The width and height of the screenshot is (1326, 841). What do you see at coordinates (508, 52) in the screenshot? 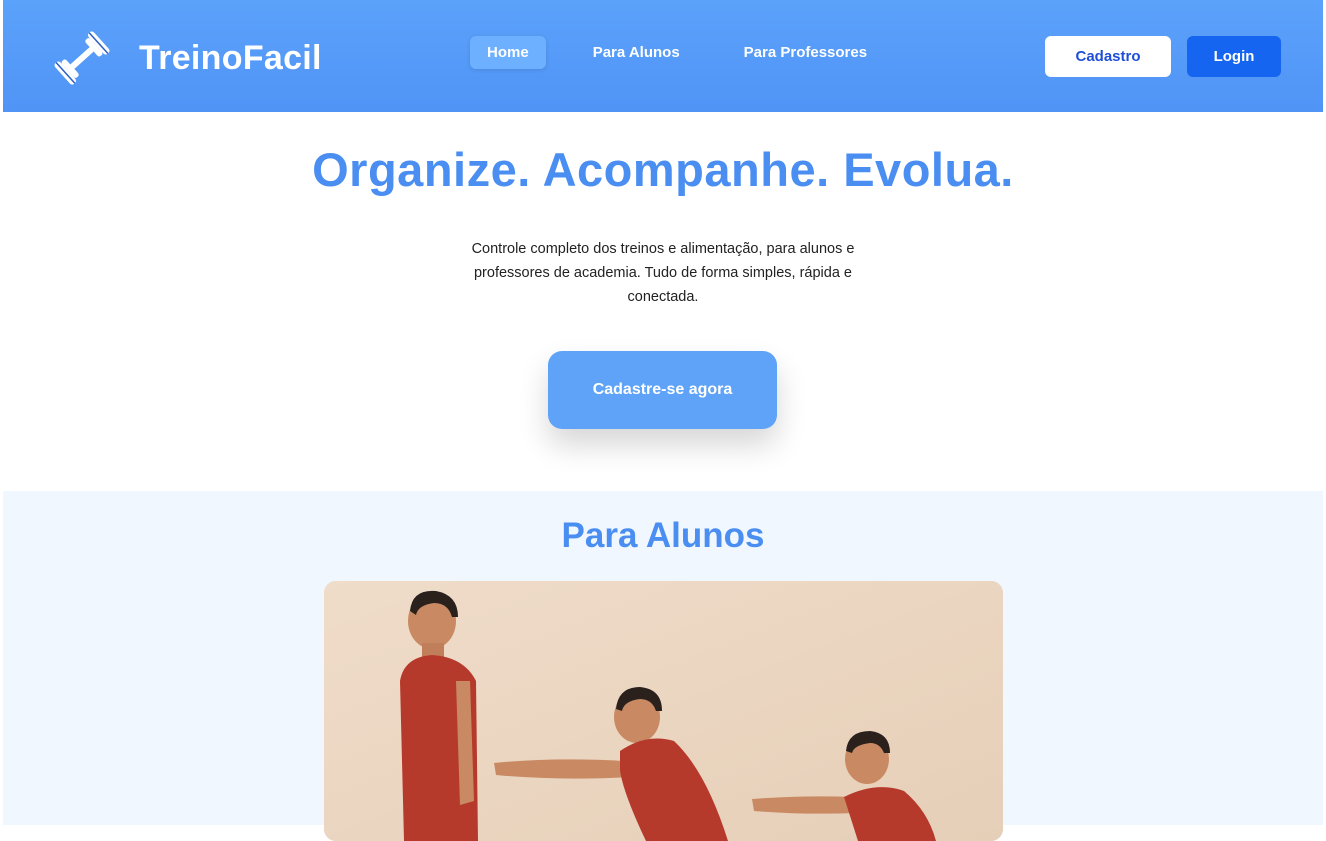
I see `nav-home: Home` at bounding box center [508, 52].